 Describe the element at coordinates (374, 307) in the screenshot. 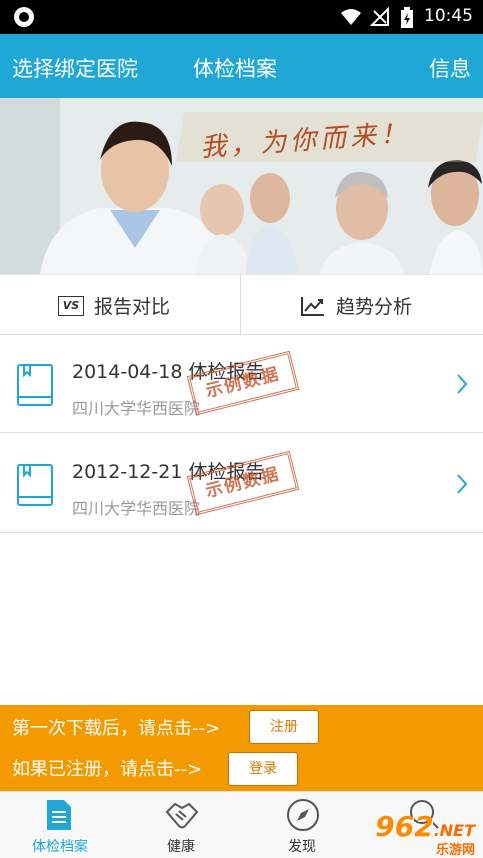

I see `tab-trend-analysis-label: 趋势分析` at that location.